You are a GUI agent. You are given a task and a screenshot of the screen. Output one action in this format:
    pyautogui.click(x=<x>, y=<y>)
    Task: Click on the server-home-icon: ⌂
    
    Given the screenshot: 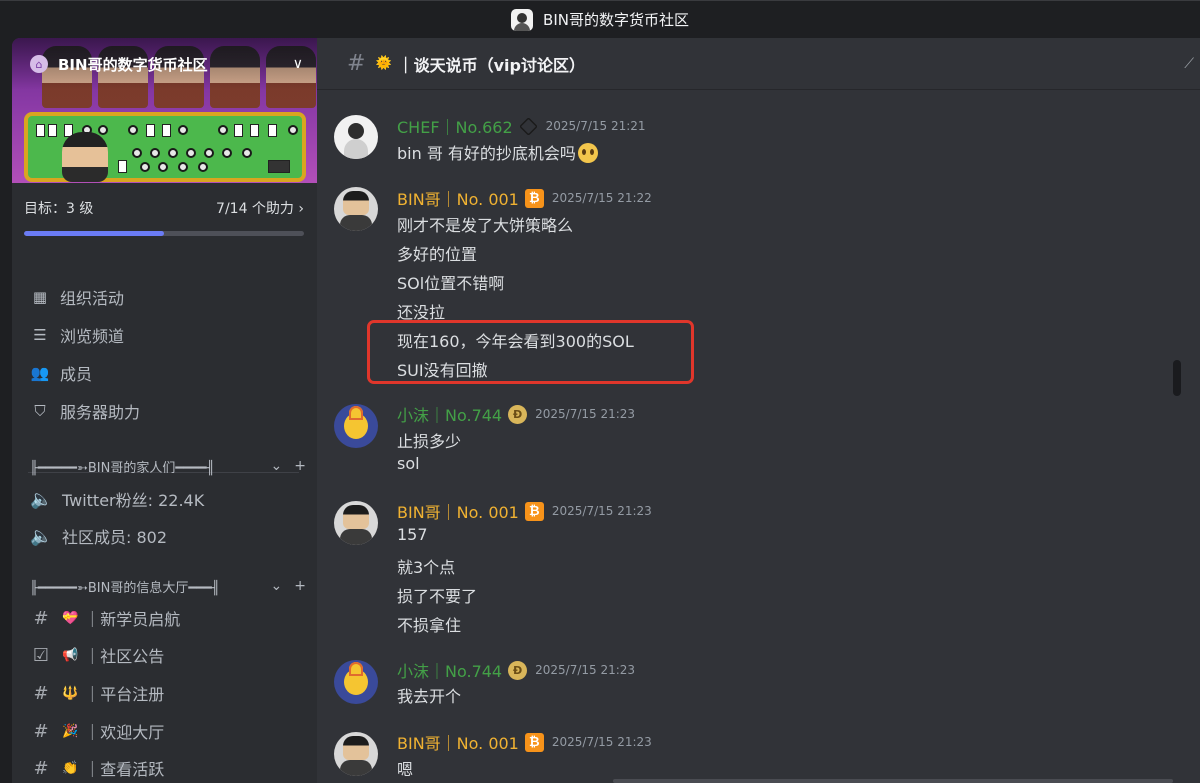 What is the action you would take?
    pyautogui.click(x=39, y=64)
    